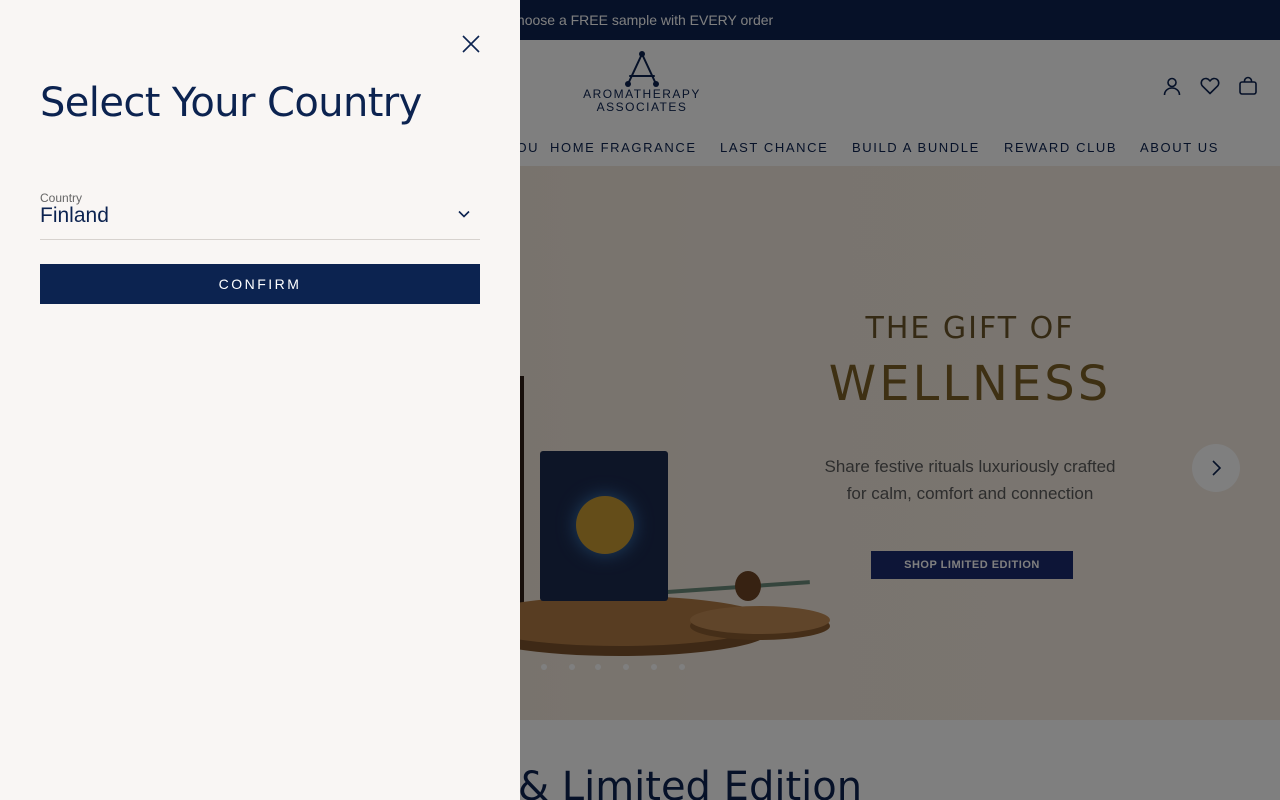  I want to click on country-selected-value: Finland, so click(74, 215).